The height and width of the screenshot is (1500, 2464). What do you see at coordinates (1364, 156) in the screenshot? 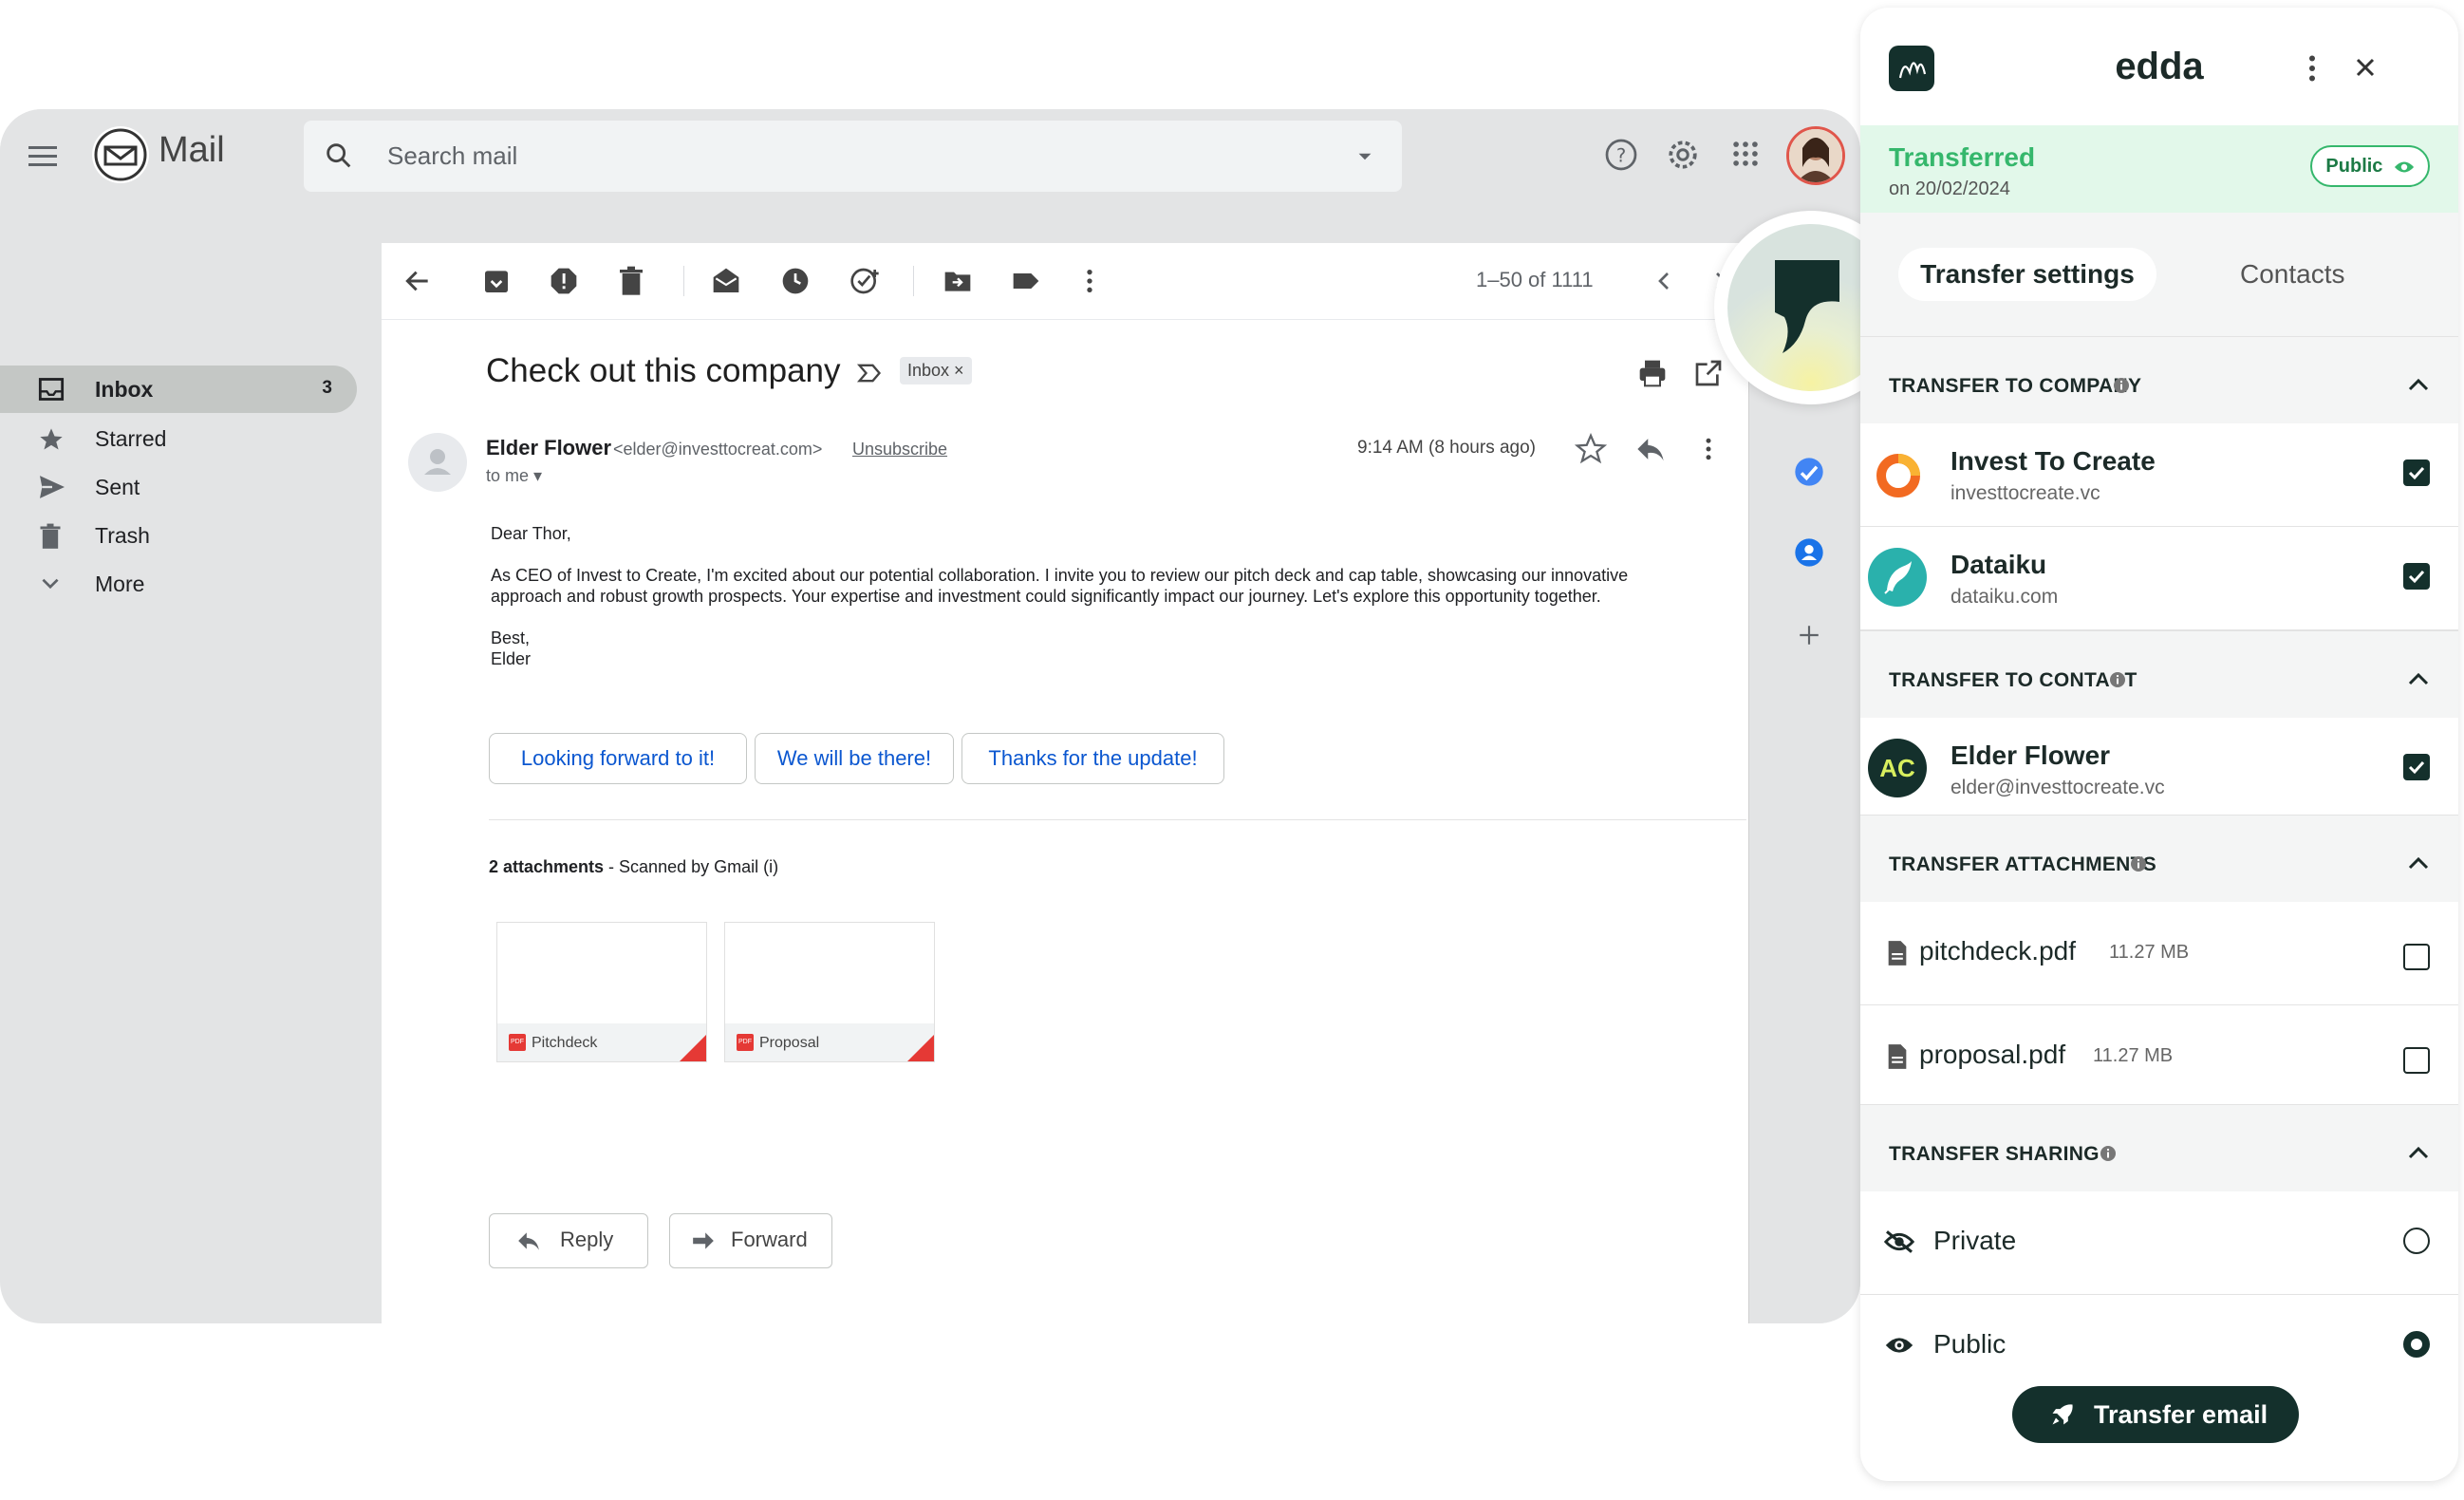
I see `search-options-icon` at bounding box center [1364, 156].